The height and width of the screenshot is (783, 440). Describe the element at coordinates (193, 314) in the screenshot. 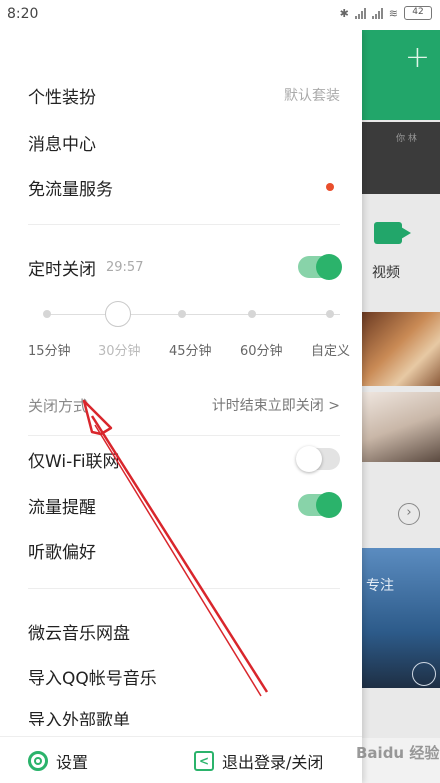

I see `slider-track` at that location.